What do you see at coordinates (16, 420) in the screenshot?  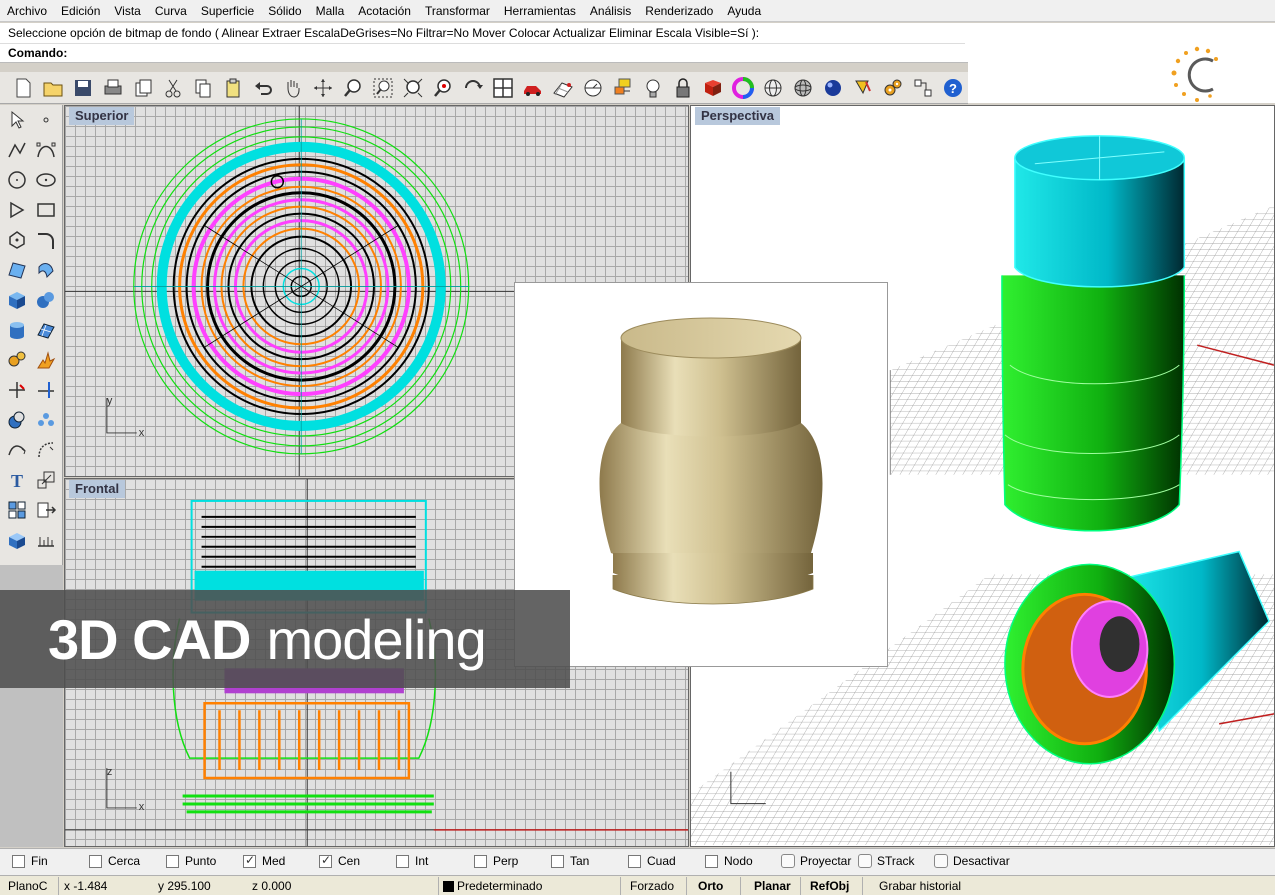 I see `boolean-union-icon` at bounding box center [16, 420].